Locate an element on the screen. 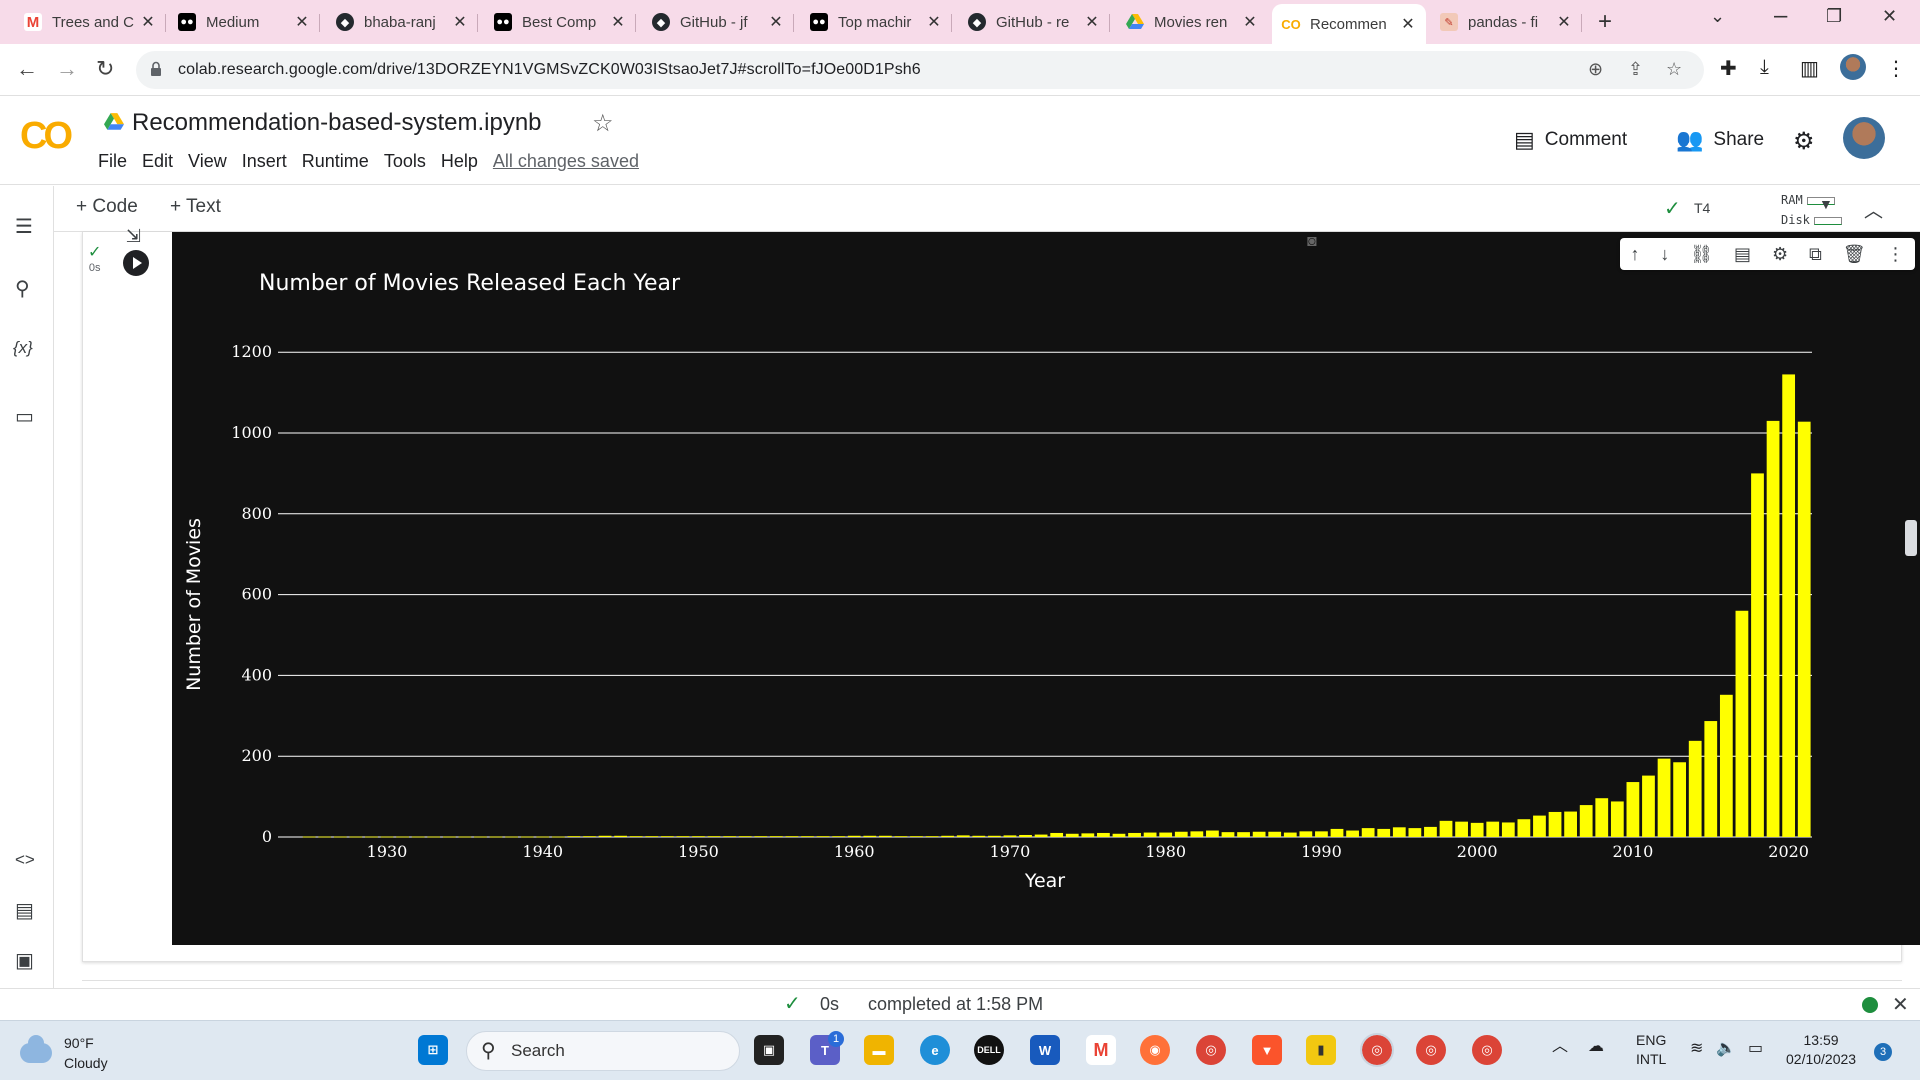  browser-tab-active: CO Recommen ✕ is located at coordinates (1349, 24).